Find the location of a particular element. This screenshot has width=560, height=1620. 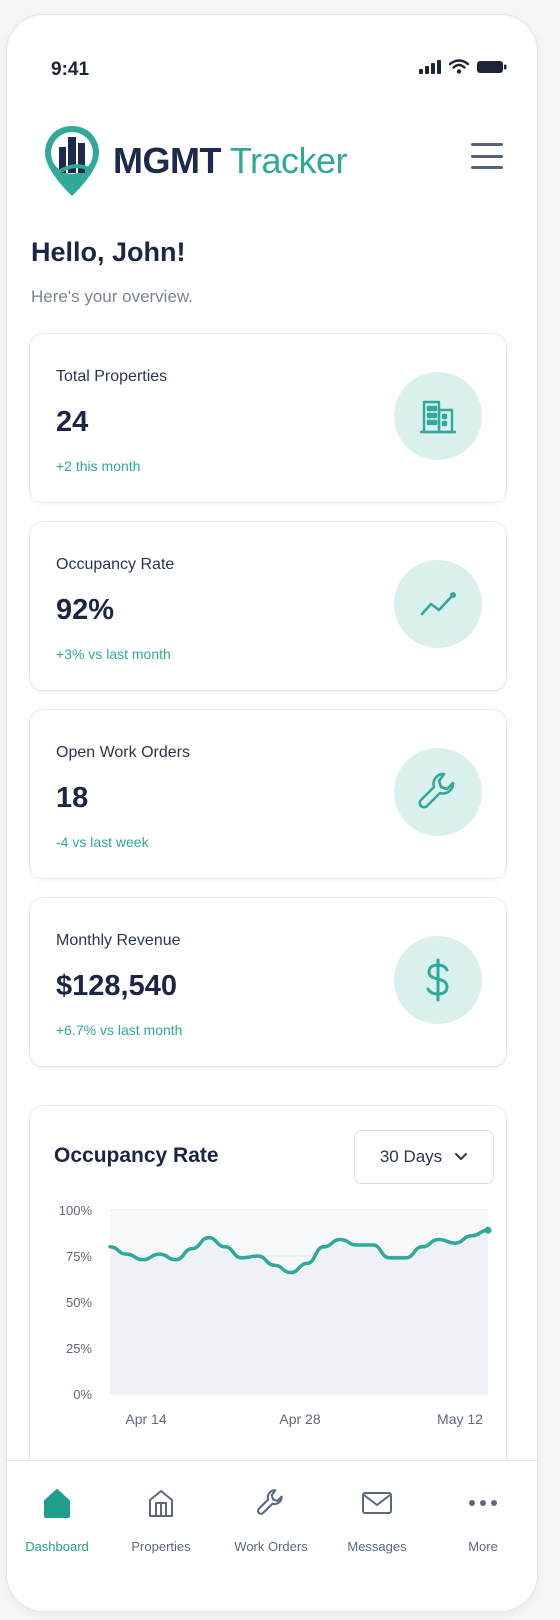

status-icons is located at coordinates (463, 66).